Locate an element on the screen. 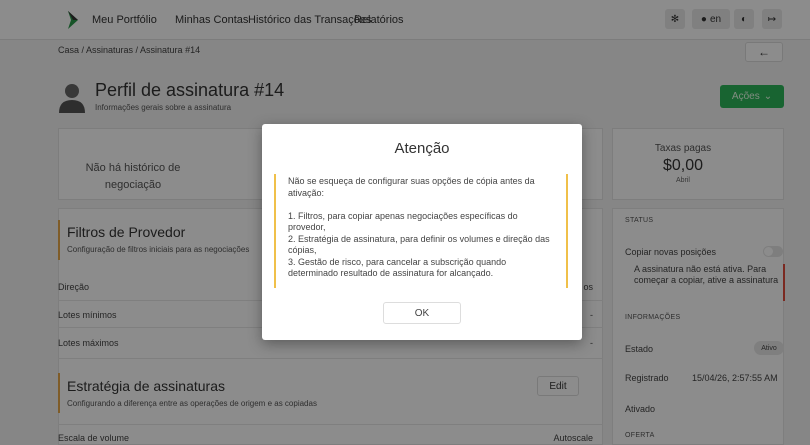 The image size is (810, 445). ok-button: OK is located at coordinates (422, 313).